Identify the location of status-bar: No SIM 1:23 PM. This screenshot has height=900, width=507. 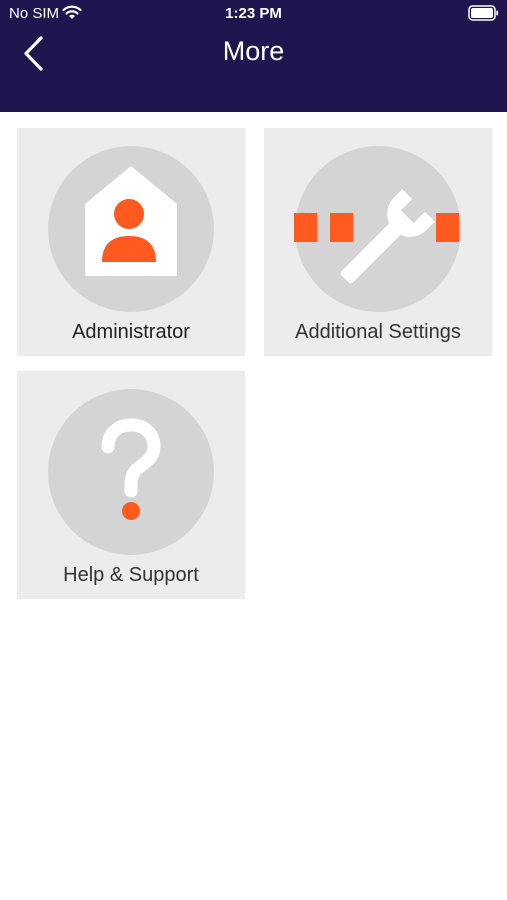
(253, 14).